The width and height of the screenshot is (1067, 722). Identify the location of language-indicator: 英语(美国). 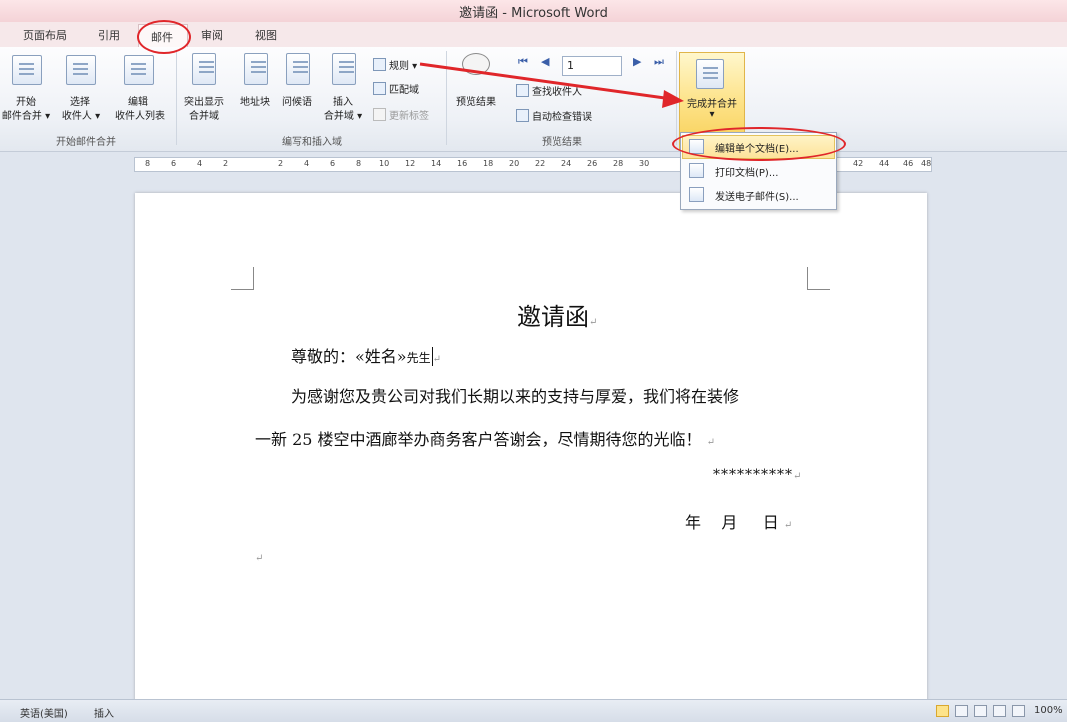
(44, 712).